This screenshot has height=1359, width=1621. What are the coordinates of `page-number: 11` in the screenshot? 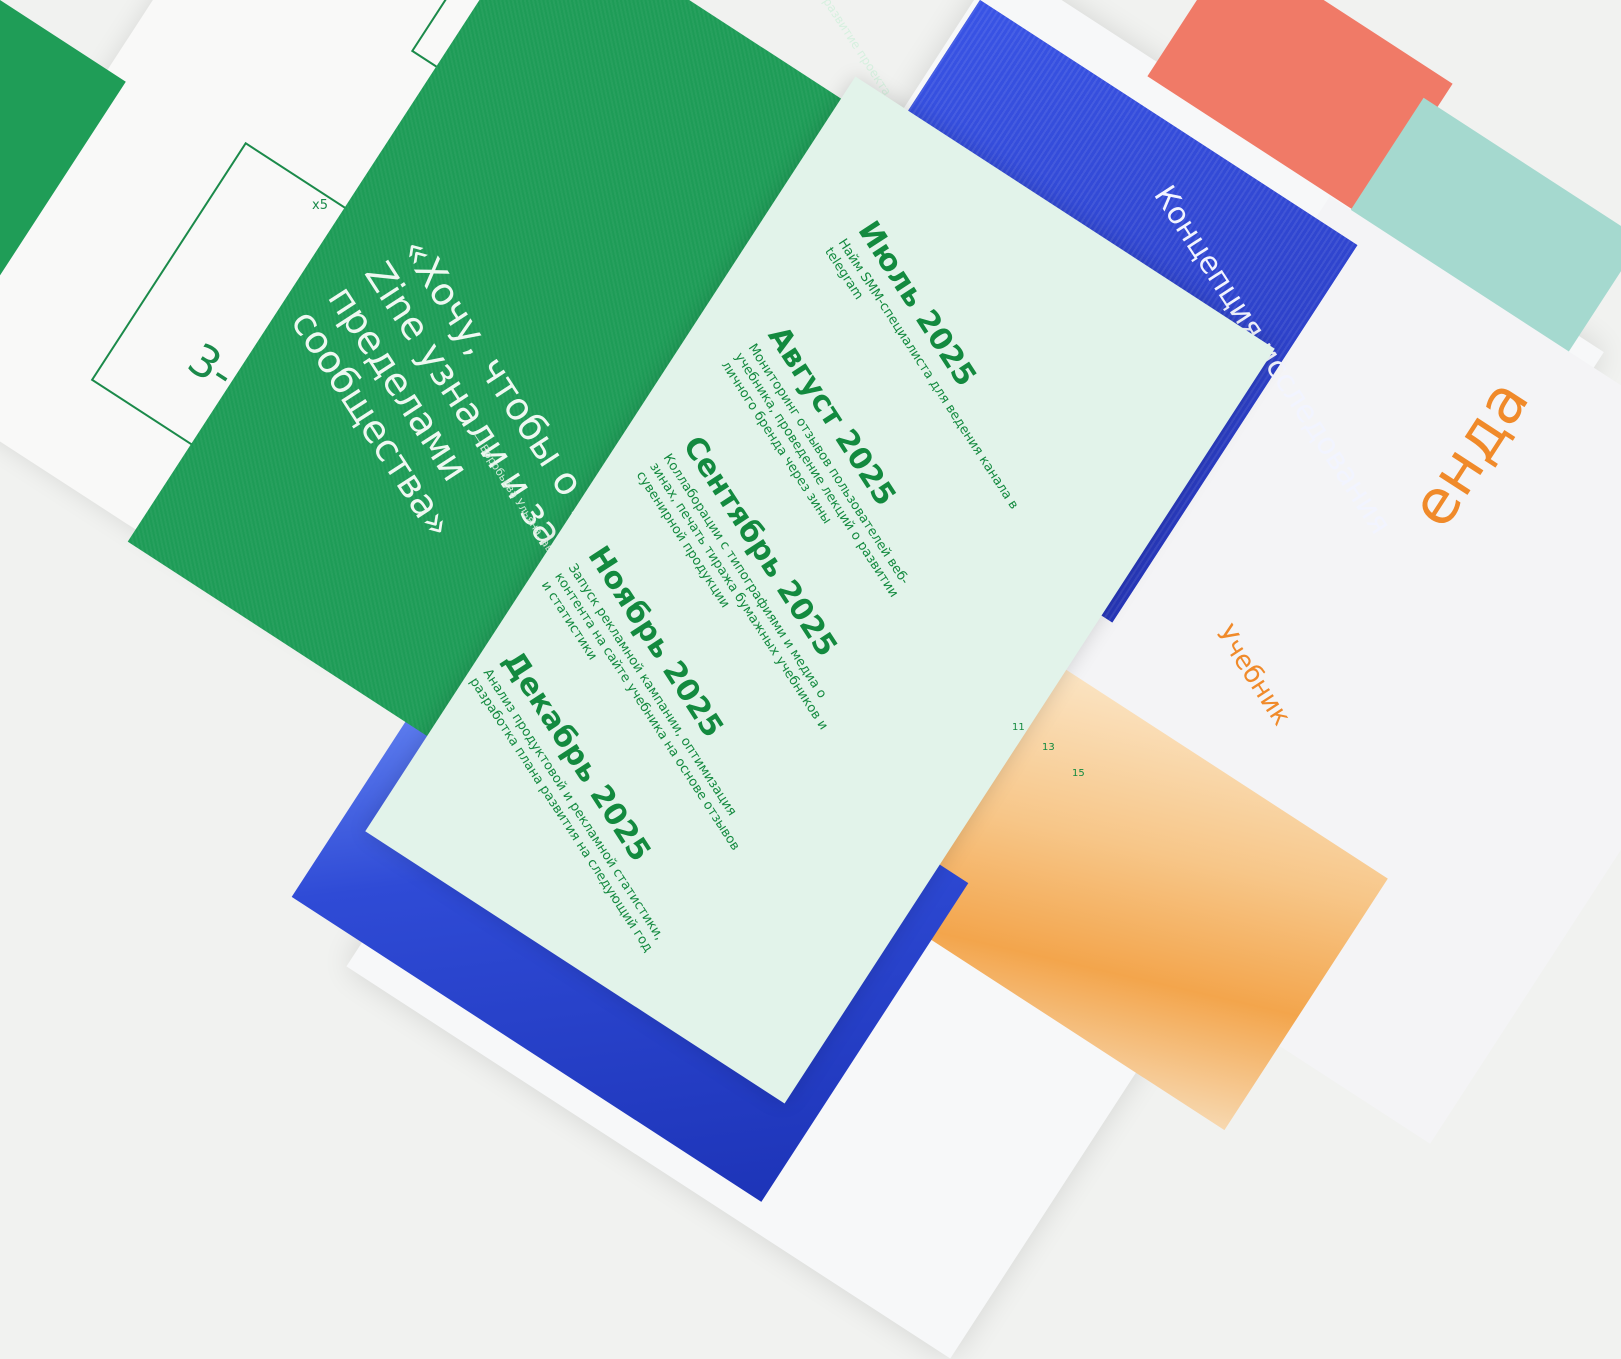 It's located at (1018, 727).